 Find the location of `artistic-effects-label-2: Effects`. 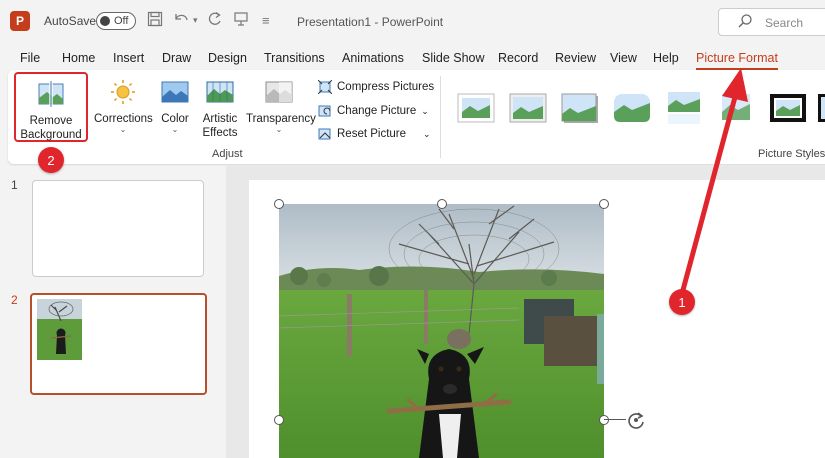

artistic-effects-label-2: Effects is located at coordinates (220, 133).